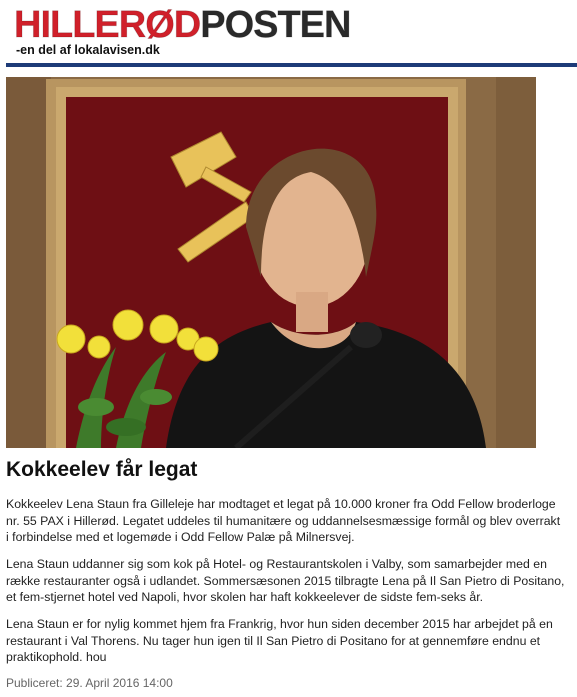 The image size is (577, 697). What do you see at coordinates (291, 65) in the screenshot?
I see `header-divider` at bounding box center [291, 65].